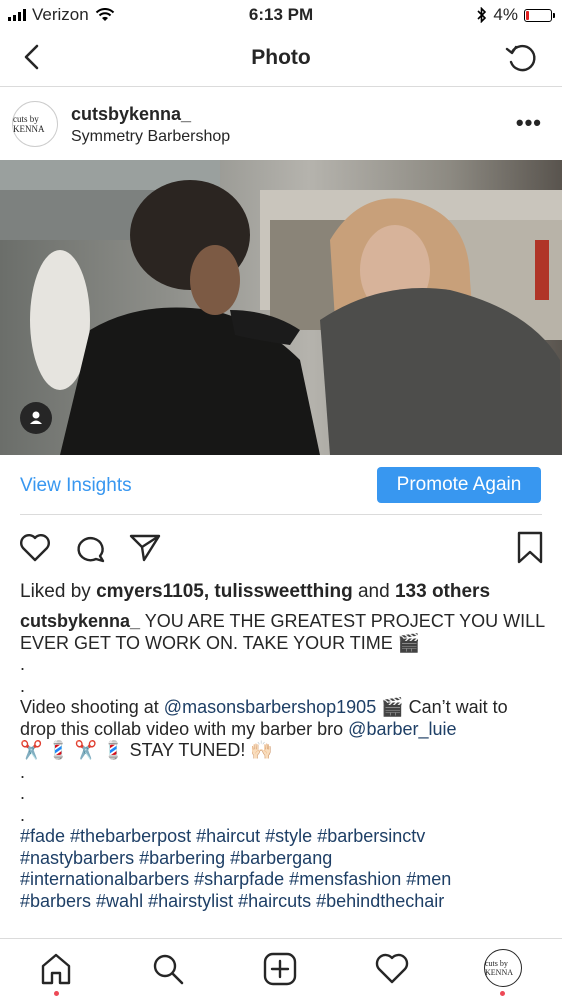 This screenshot has height=1001, width=562. I want to click on ellipsis-icon: •••, so click(529, 123).